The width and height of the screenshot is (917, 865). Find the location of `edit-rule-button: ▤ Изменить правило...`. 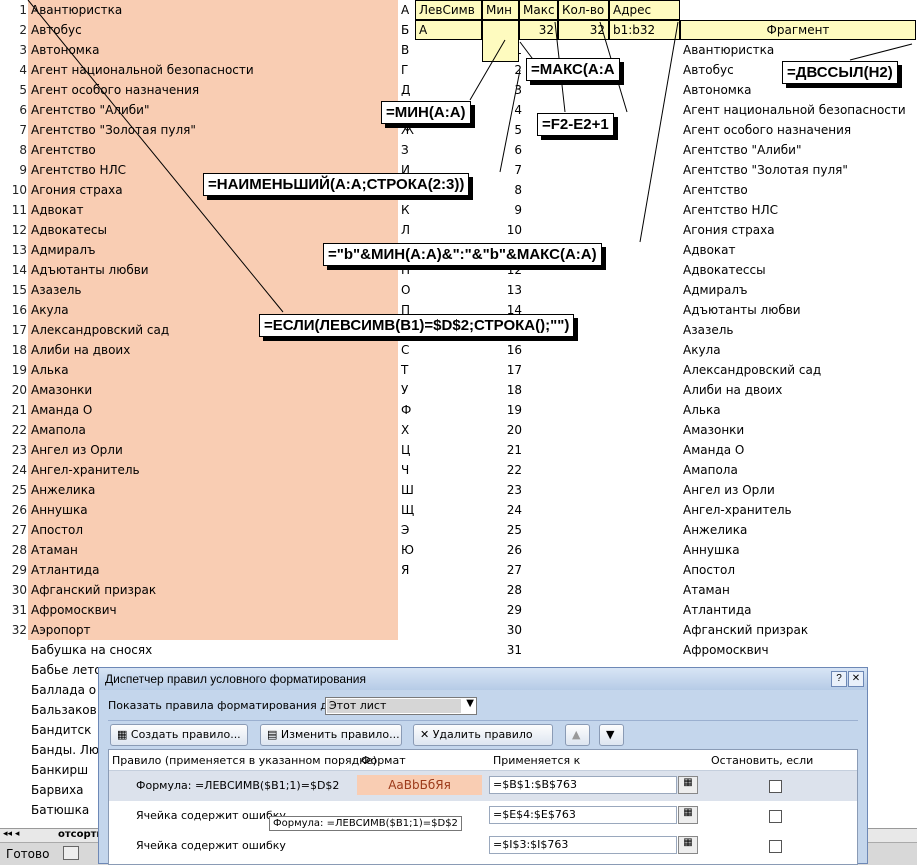

edit-rule-button: ▤ Изменить правило... is located at coordinates (331, 735).